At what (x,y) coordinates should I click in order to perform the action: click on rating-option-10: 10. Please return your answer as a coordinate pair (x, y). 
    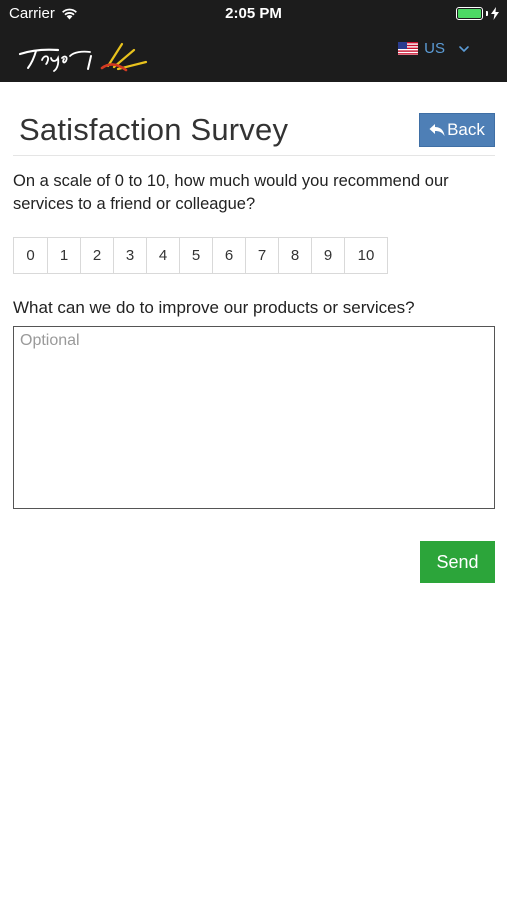
    Looking at the image, I should click on (366, 255).